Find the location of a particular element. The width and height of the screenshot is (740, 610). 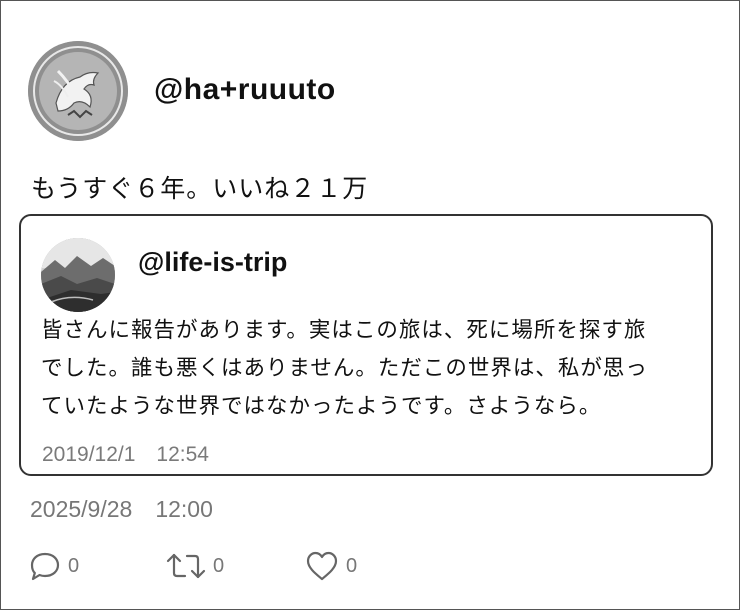

landscape-avatar-image is located at coordinates (78, 275).